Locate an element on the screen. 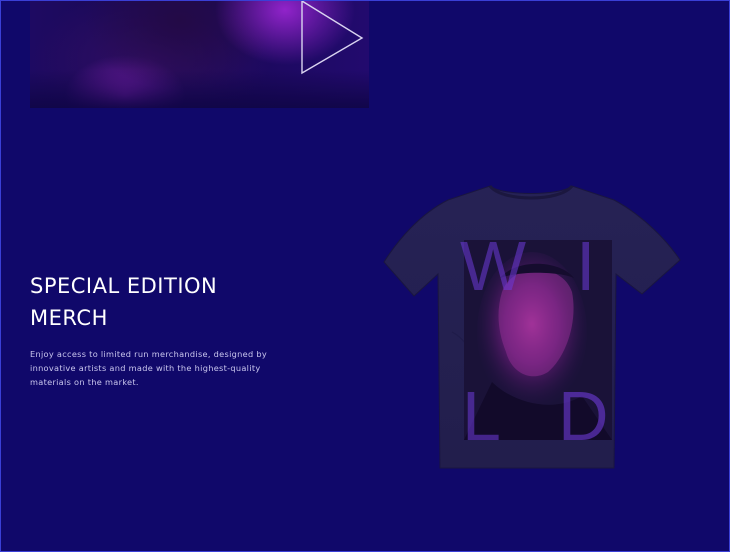 This screenshot has height=552, width=730. print-letter-w: W is located at coordinates (493, 266).